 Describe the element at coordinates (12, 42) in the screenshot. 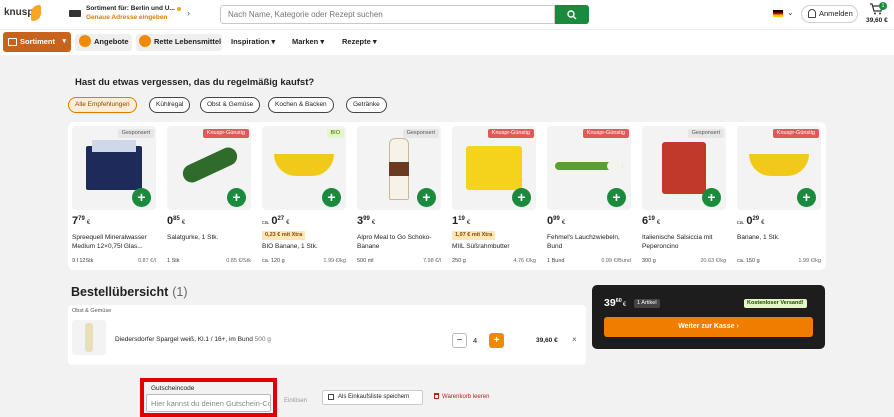

I see `basket-icon` at that location.